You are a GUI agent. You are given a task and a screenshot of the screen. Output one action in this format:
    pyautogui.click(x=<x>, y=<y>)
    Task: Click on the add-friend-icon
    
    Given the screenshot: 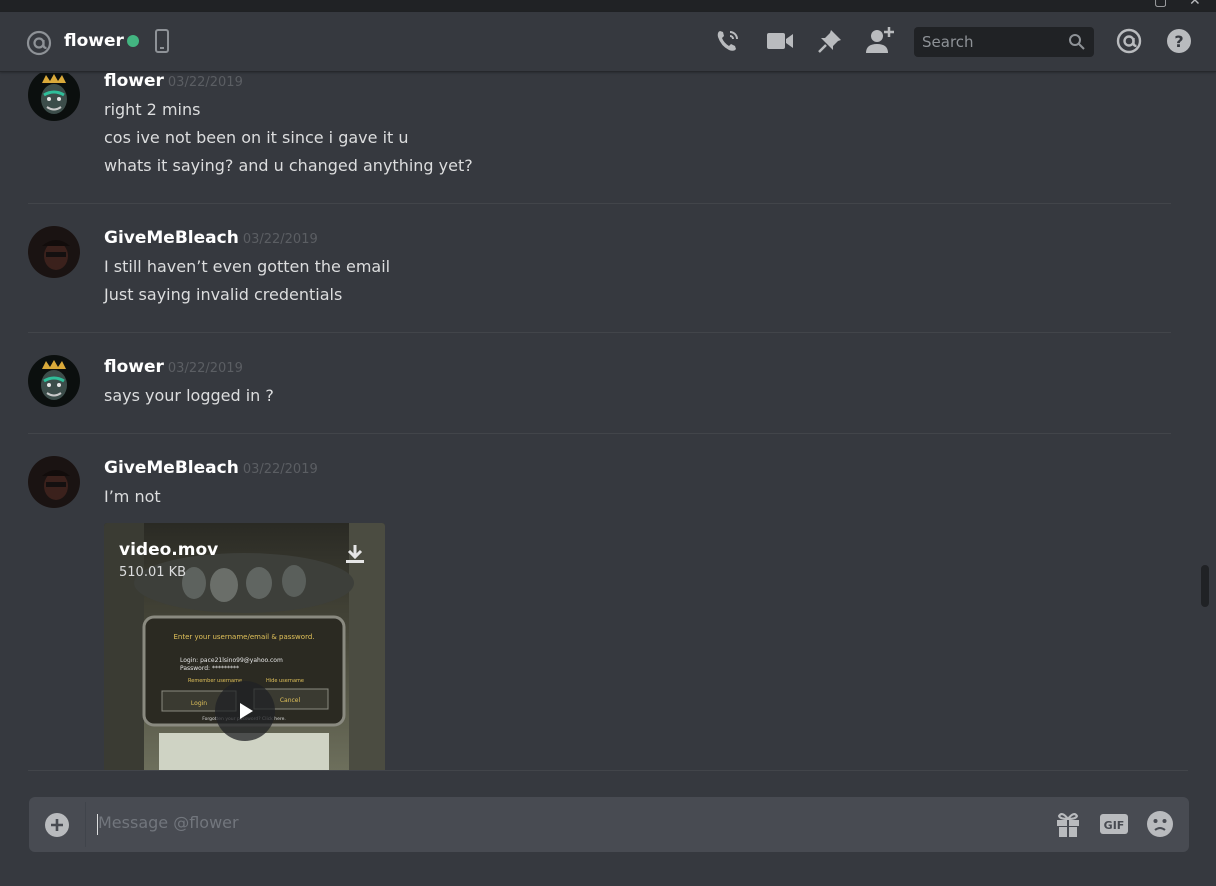 What is the action you would take?
    pyautogui.click(x=880, y=42)
    